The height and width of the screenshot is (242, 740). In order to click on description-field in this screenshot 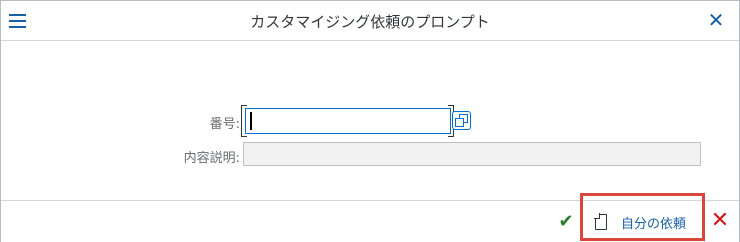, I will do `click(472, 154)`.